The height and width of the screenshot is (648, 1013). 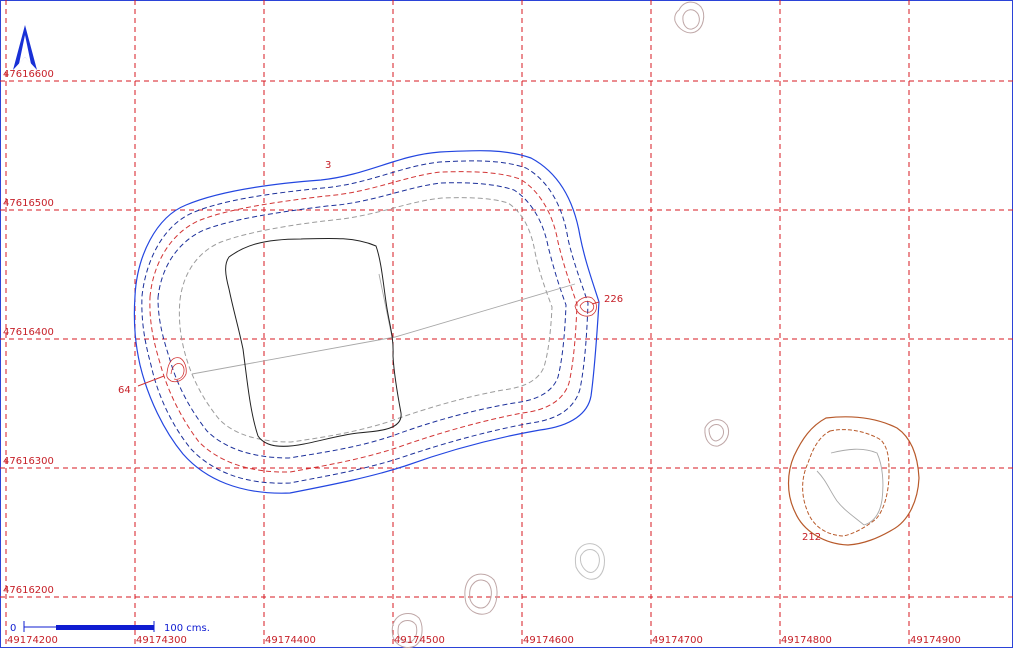 What do you see at coordinates (328, 165) in the screenshot?
I see `feature-label-3: 3` at bounding box center [328, 165].